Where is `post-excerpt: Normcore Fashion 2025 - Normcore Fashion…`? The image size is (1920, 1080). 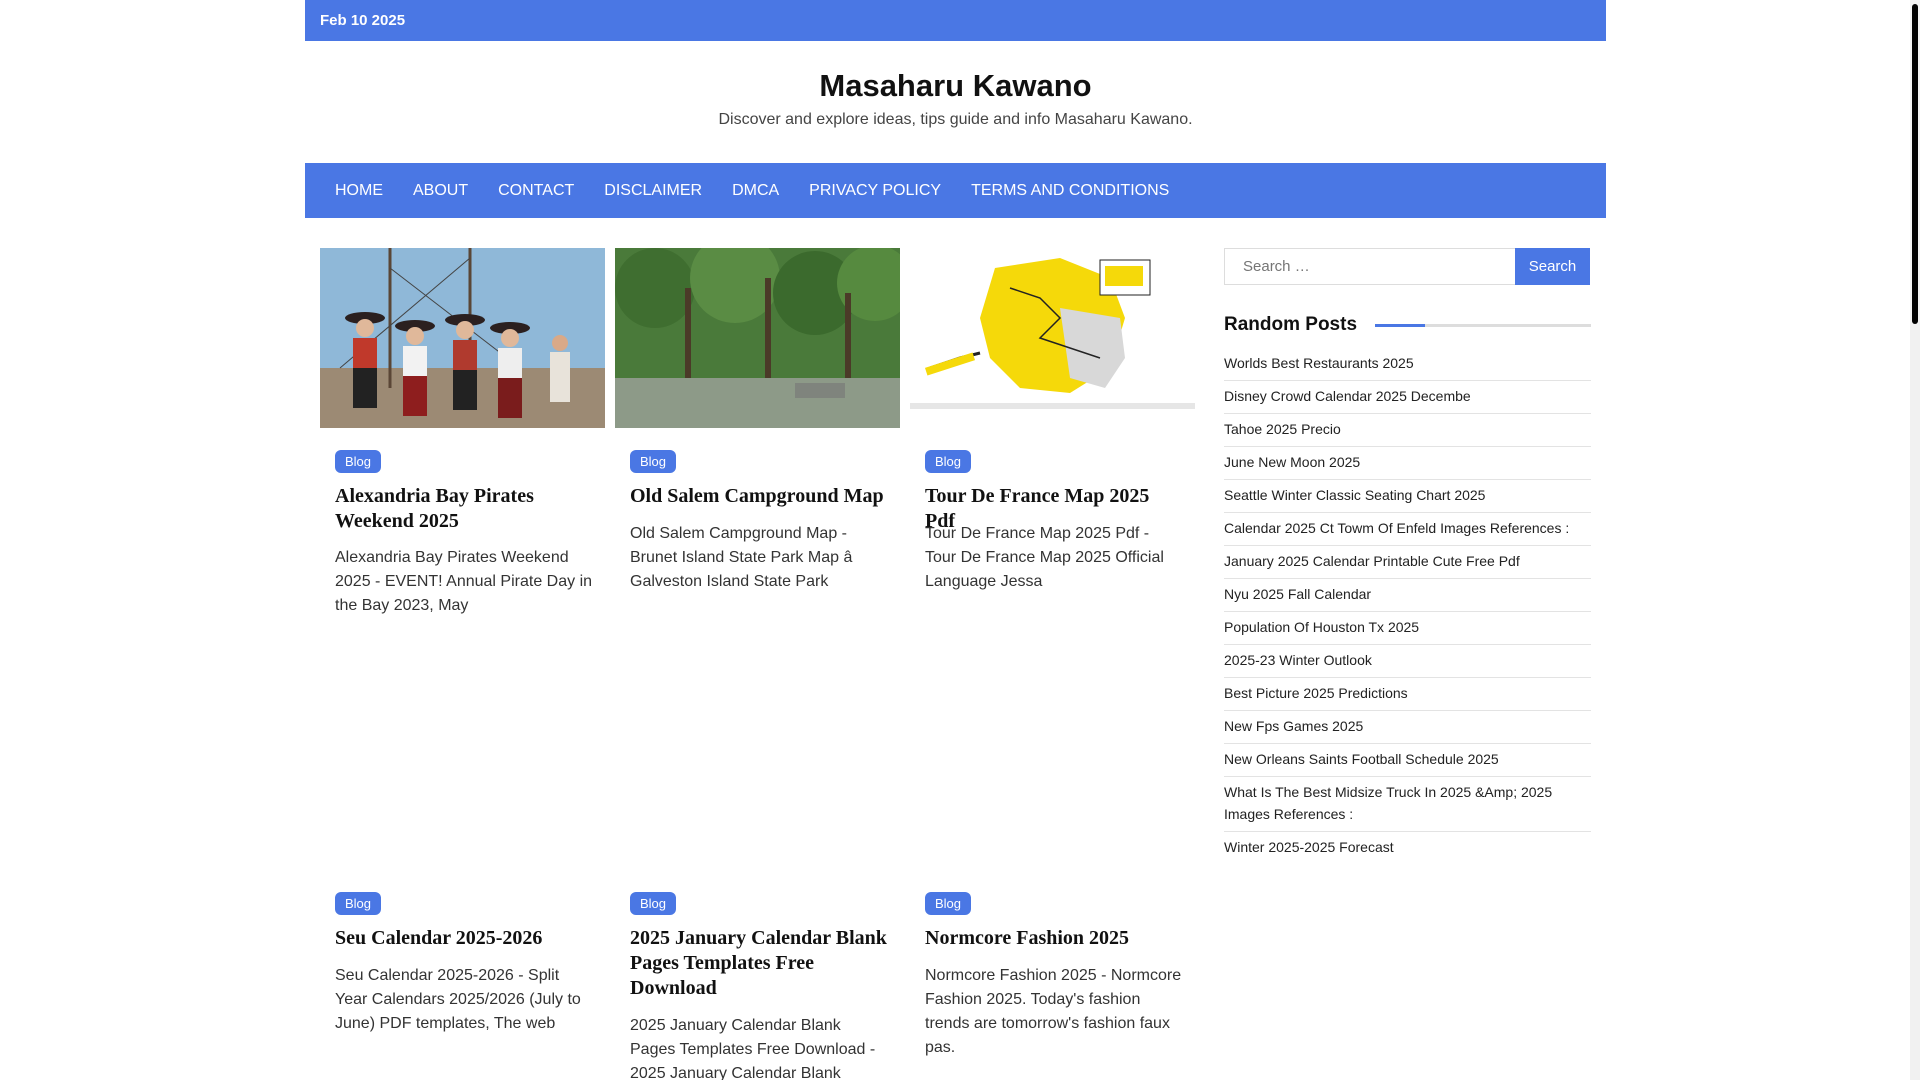 post-excerpt: Normcore Fashion 2025 - Normcore Fashion… is located at coordinates (1053, 1011).